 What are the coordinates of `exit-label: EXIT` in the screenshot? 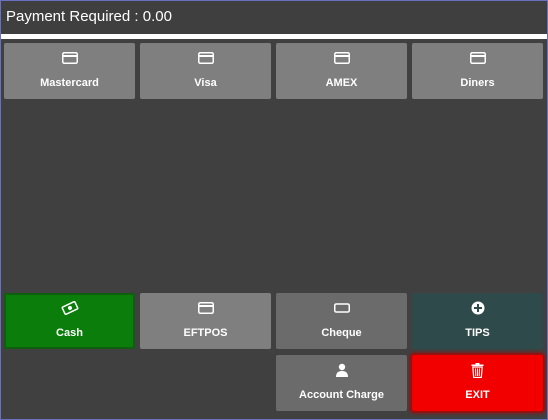 It's located at (477, 395).